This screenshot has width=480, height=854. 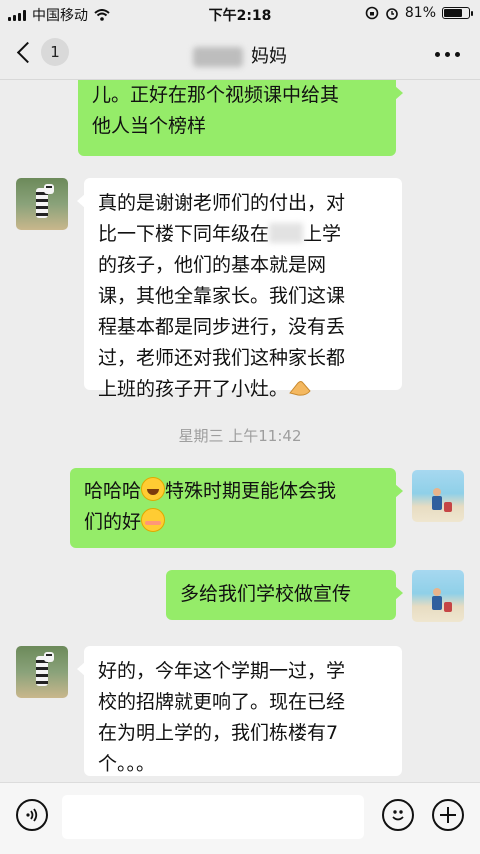 I want to click on message-line: 儿。正好在那个视频课中给其, so click(x=216, y=95).